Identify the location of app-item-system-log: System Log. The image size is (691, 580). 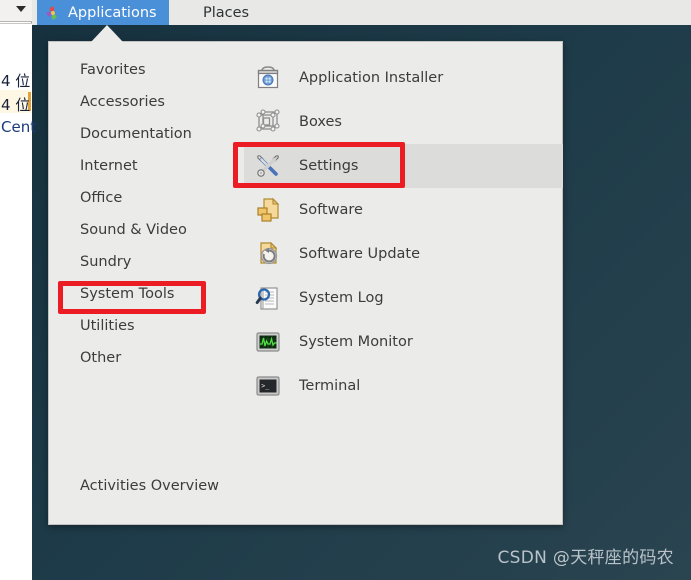
(403, 298).